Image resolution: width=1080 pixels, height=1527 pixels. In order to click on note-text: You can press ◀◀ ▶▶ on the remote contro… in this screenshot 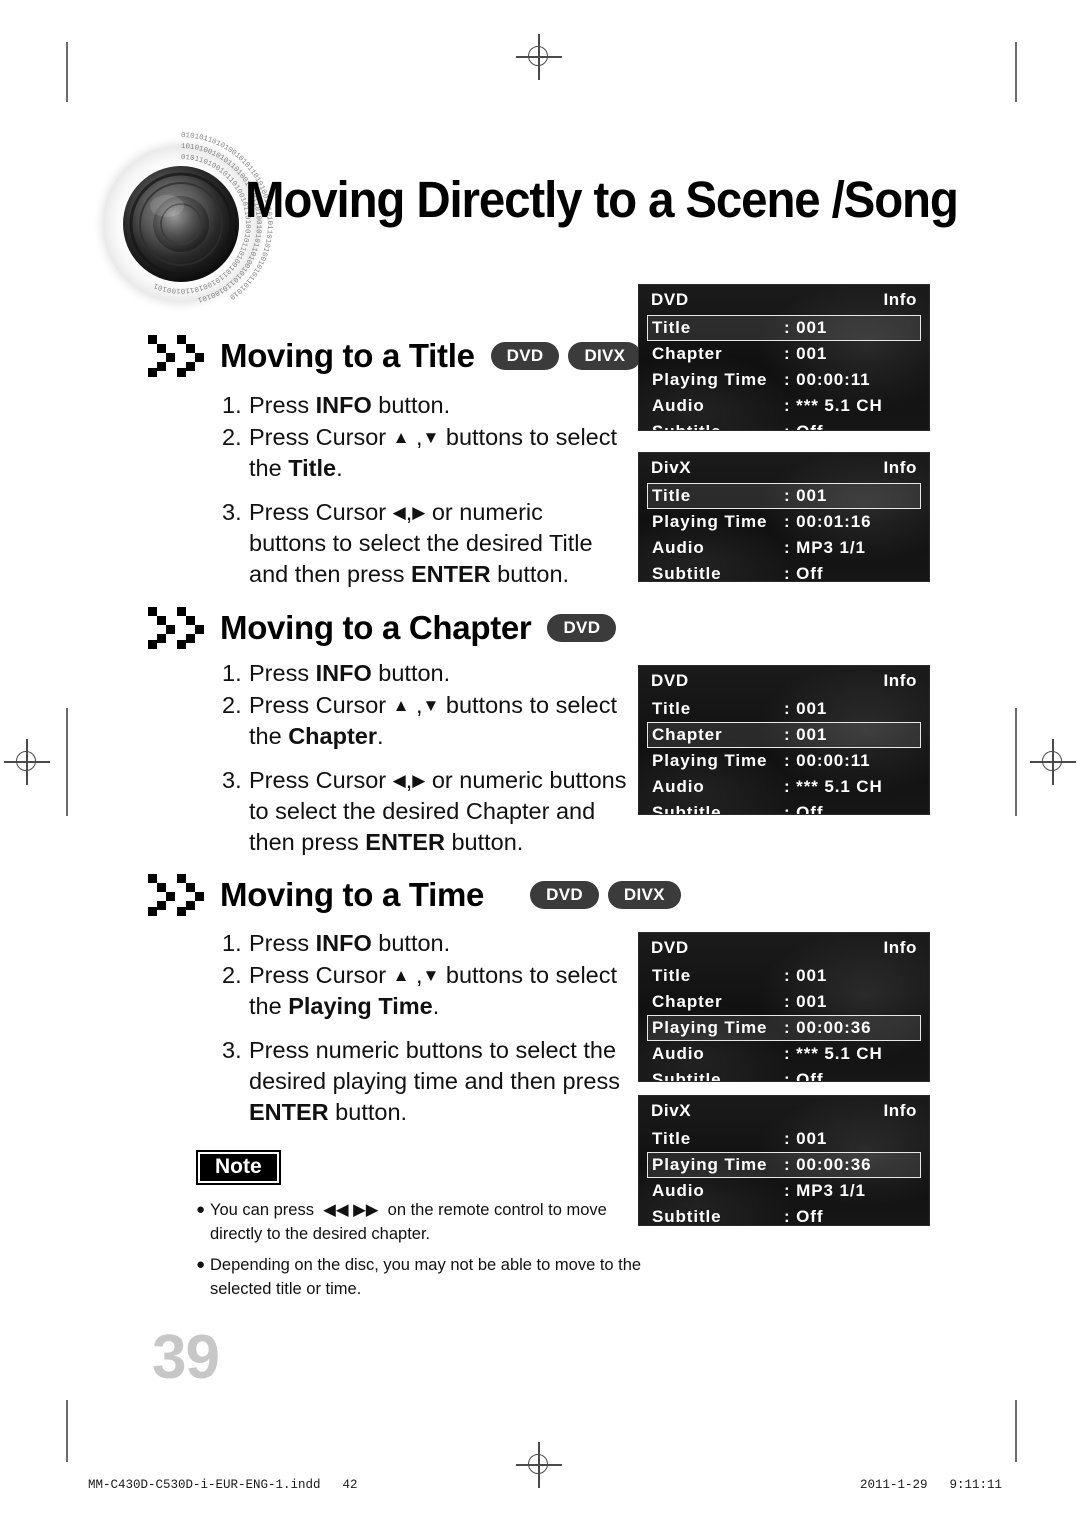, I will do `click(408, 1222)`.